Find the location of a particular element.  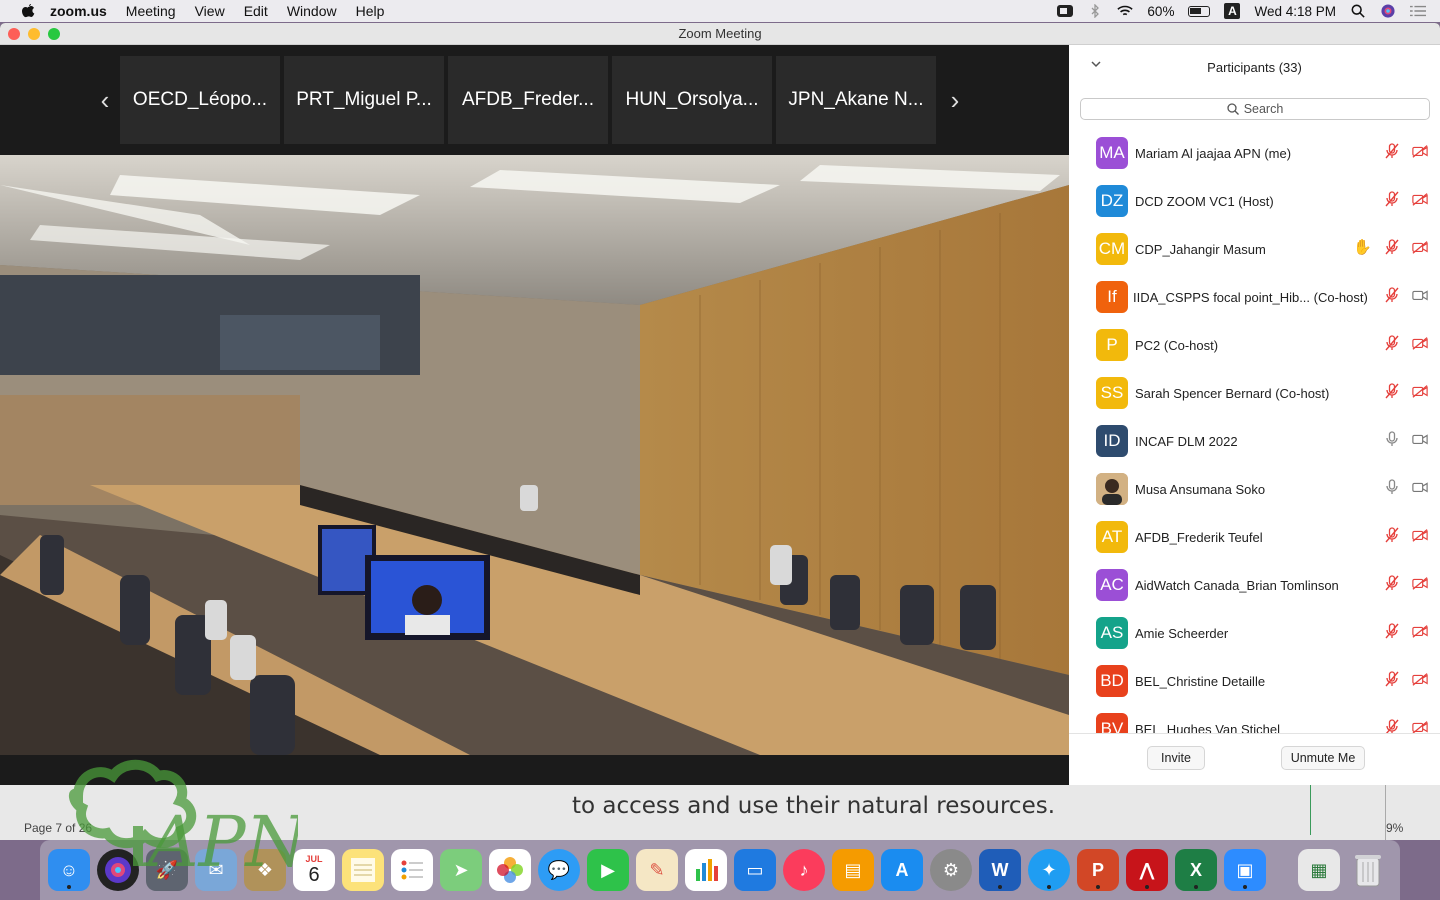

app-store-icon: A is located at coordinates (902, 870).